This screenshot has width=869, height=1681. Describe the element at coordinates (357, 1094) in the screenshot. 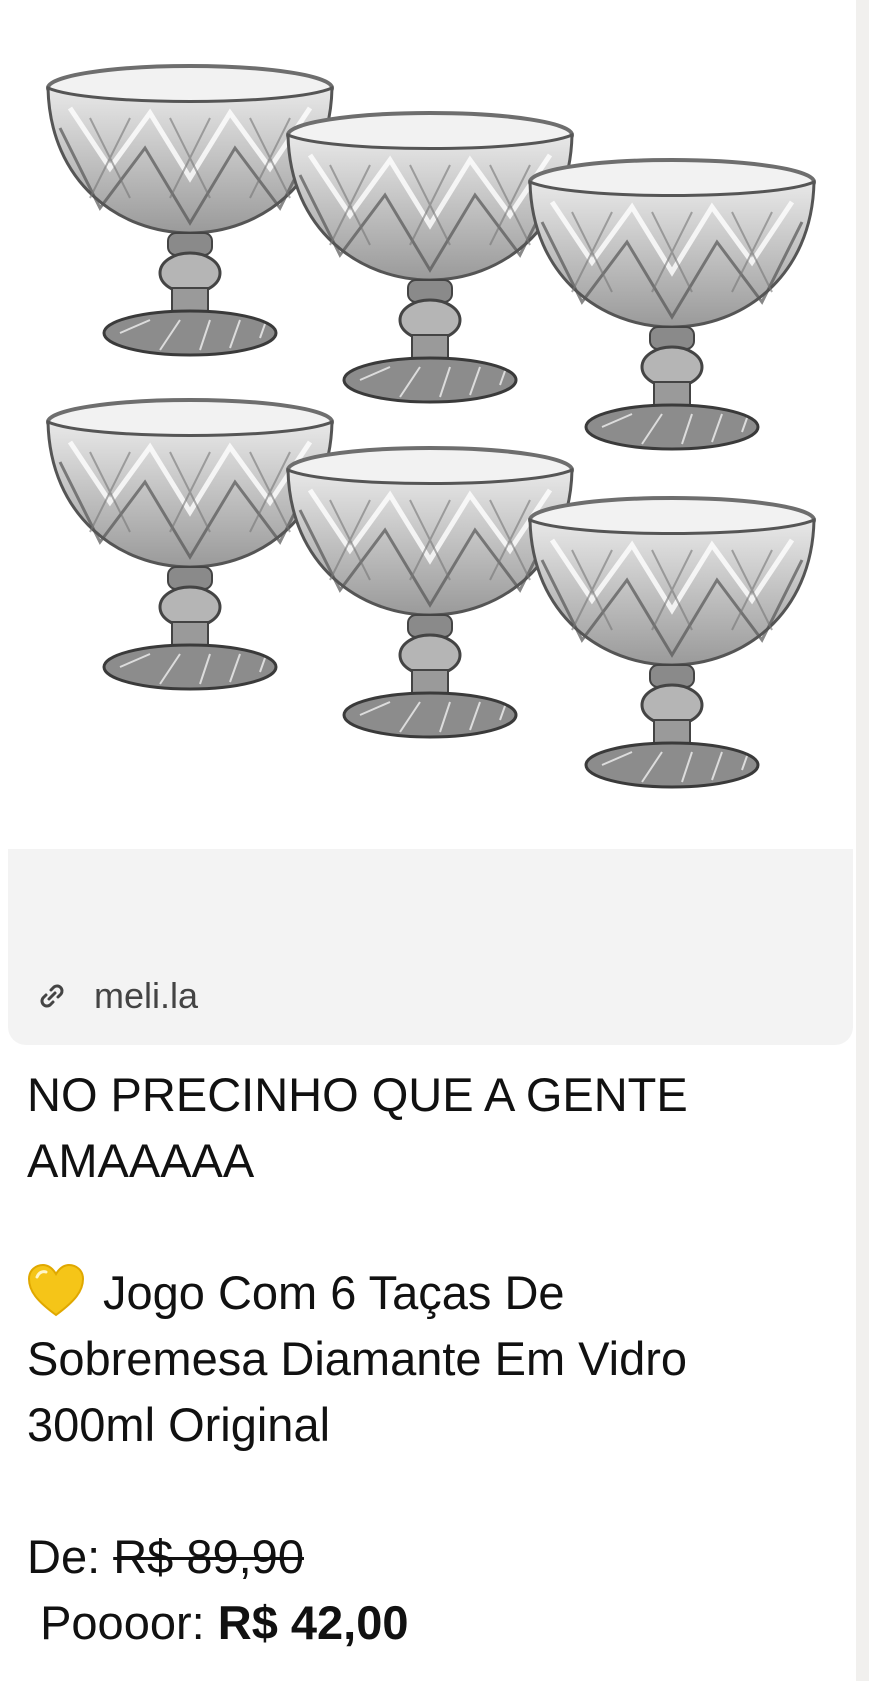

I see `headline-line-1: NO PRECINHO QUE A GENTE` at that location.